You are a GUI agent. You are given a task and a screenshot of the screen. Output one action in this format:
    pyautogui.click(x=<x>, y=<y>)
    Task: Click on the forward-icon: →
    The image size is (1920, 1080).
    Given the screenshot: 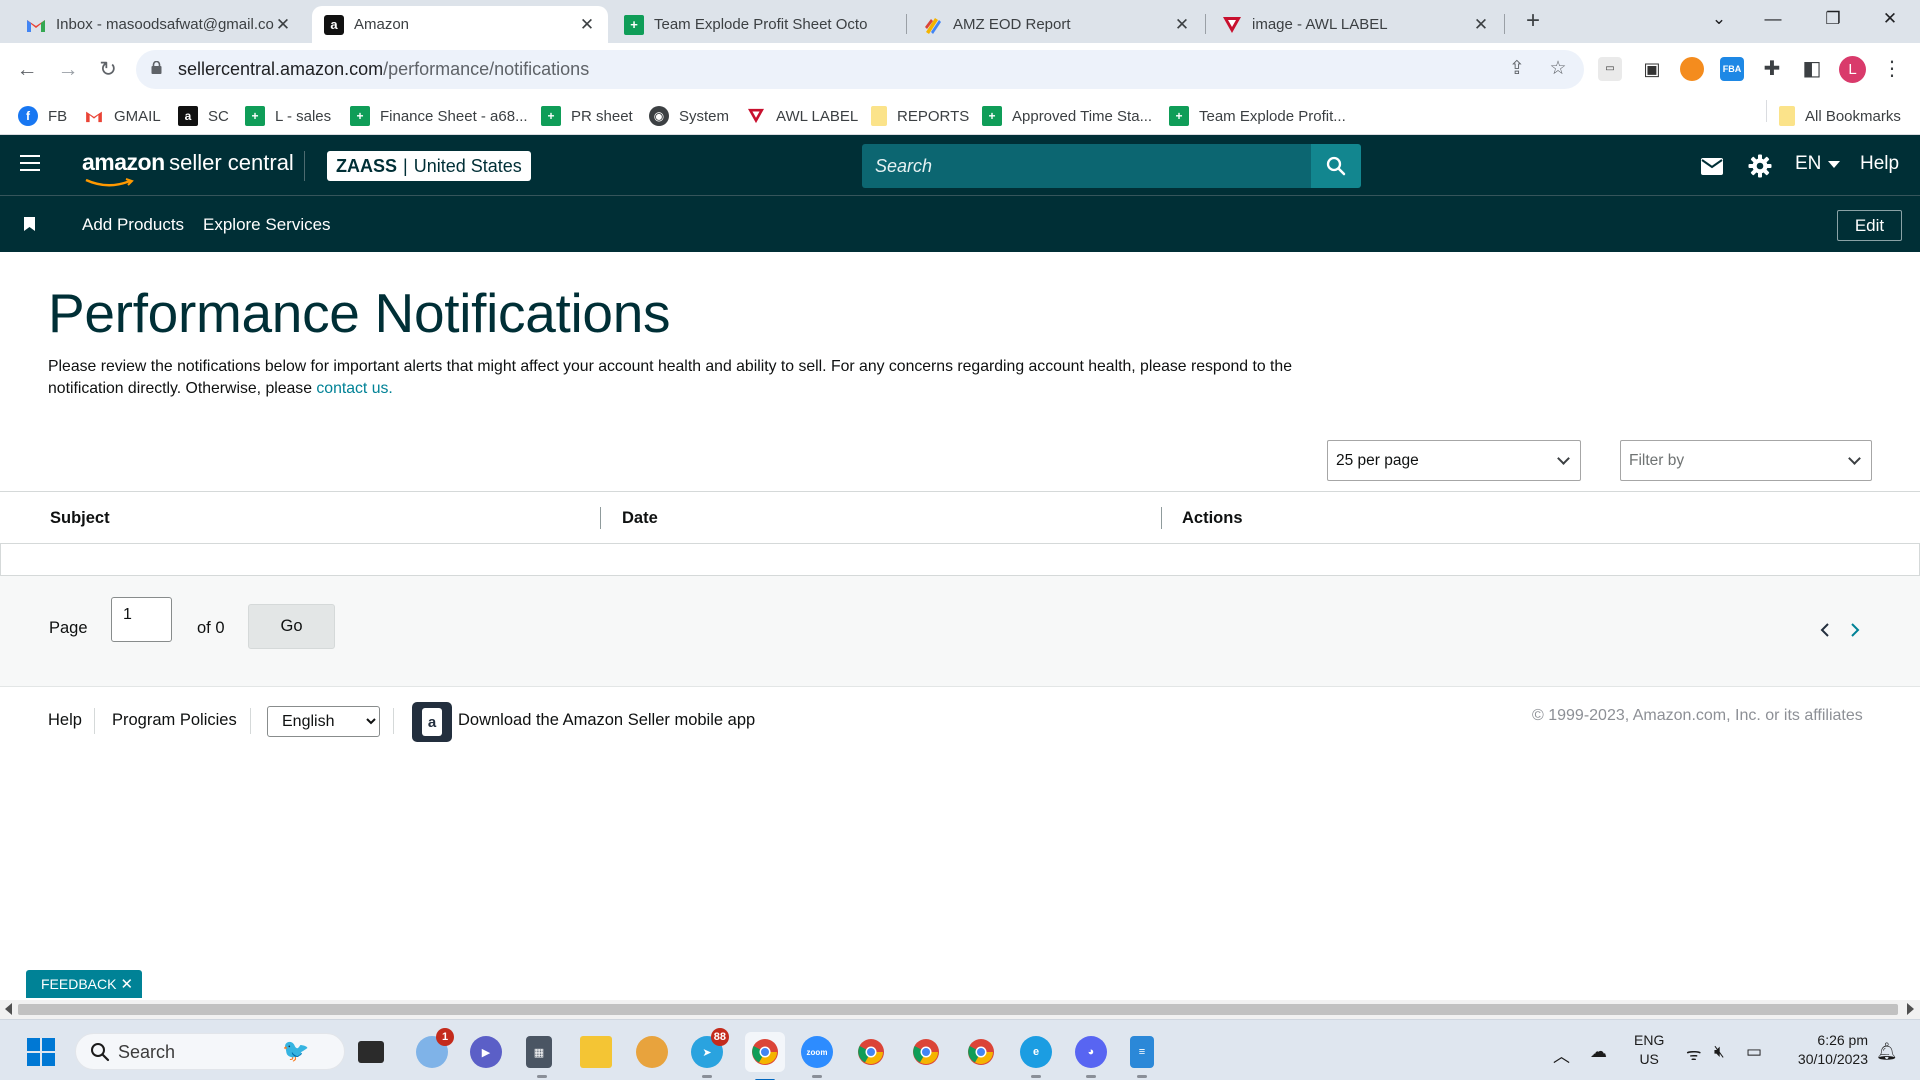 What is the action you would take?
    pyautogui.click(x=68, y=70)
    